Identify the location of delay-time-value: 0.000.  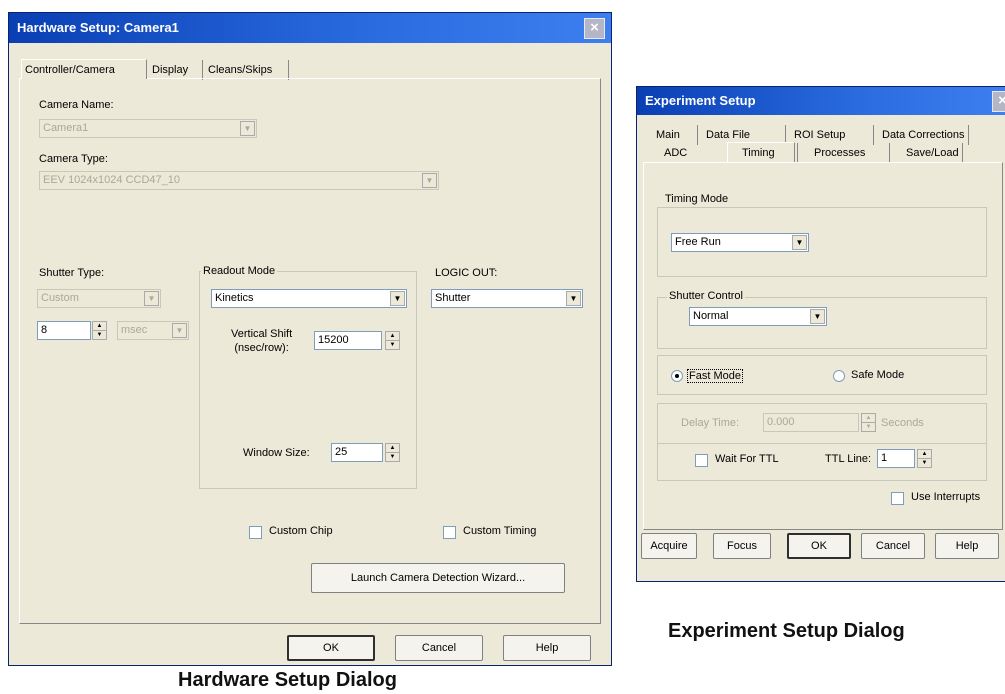
(781, 422).